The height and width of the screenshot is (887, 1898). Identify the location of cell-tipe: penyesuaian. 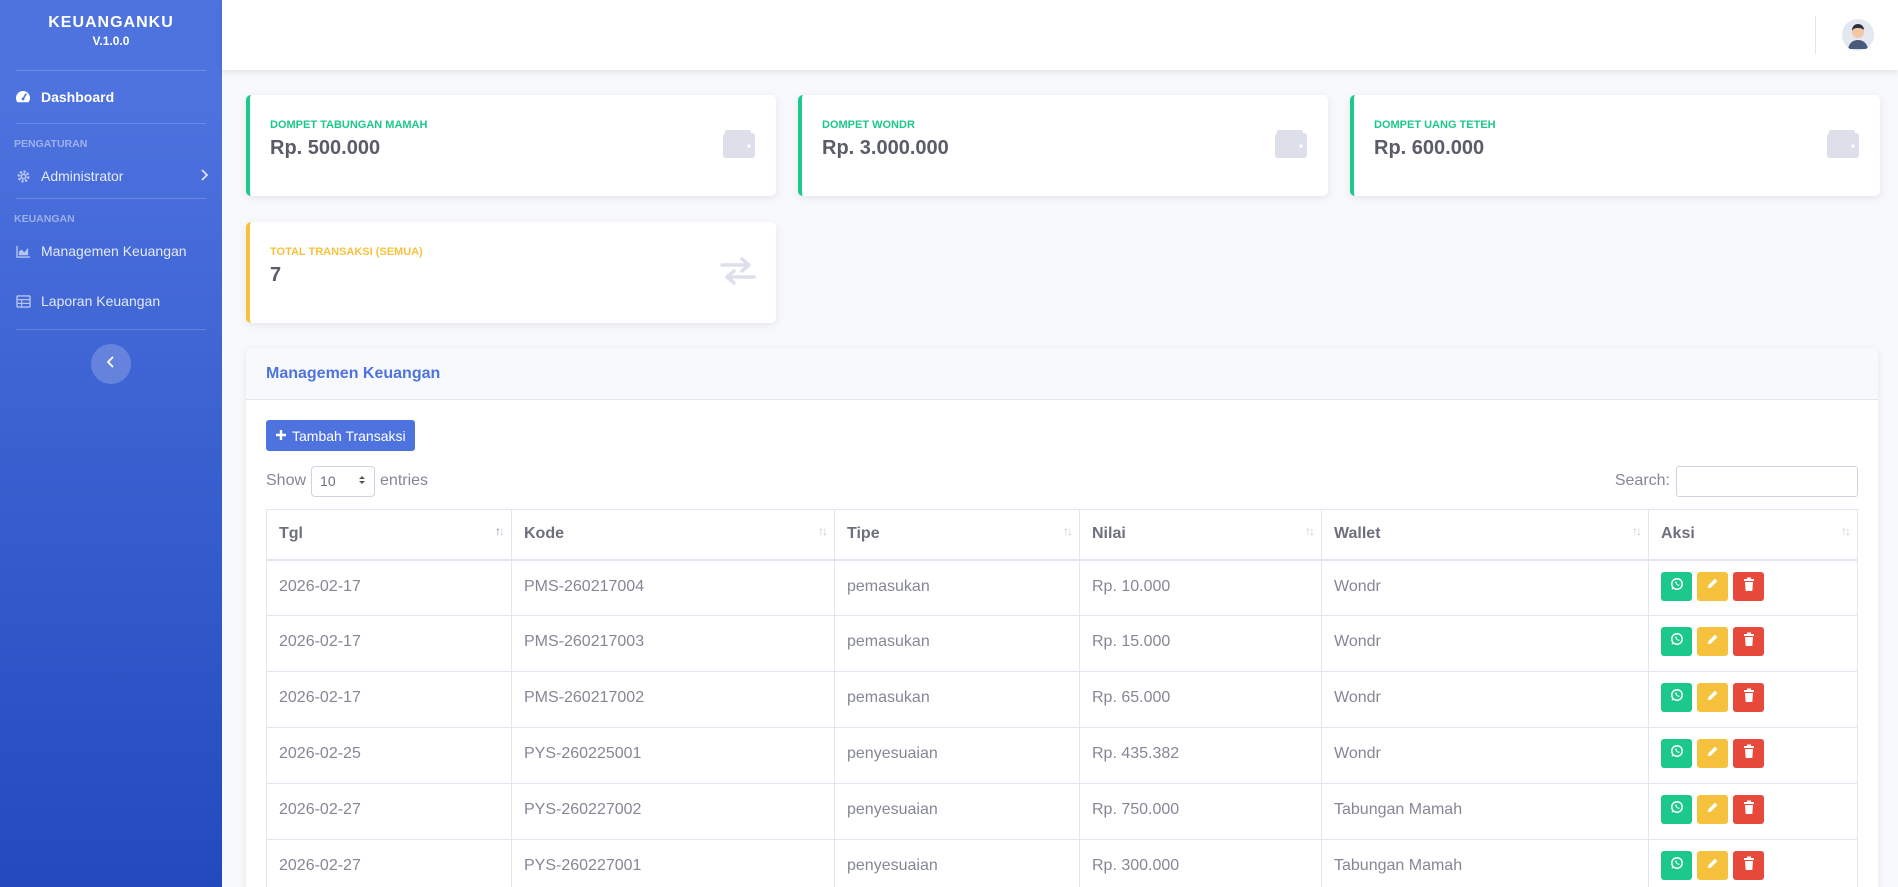
(957, 811).